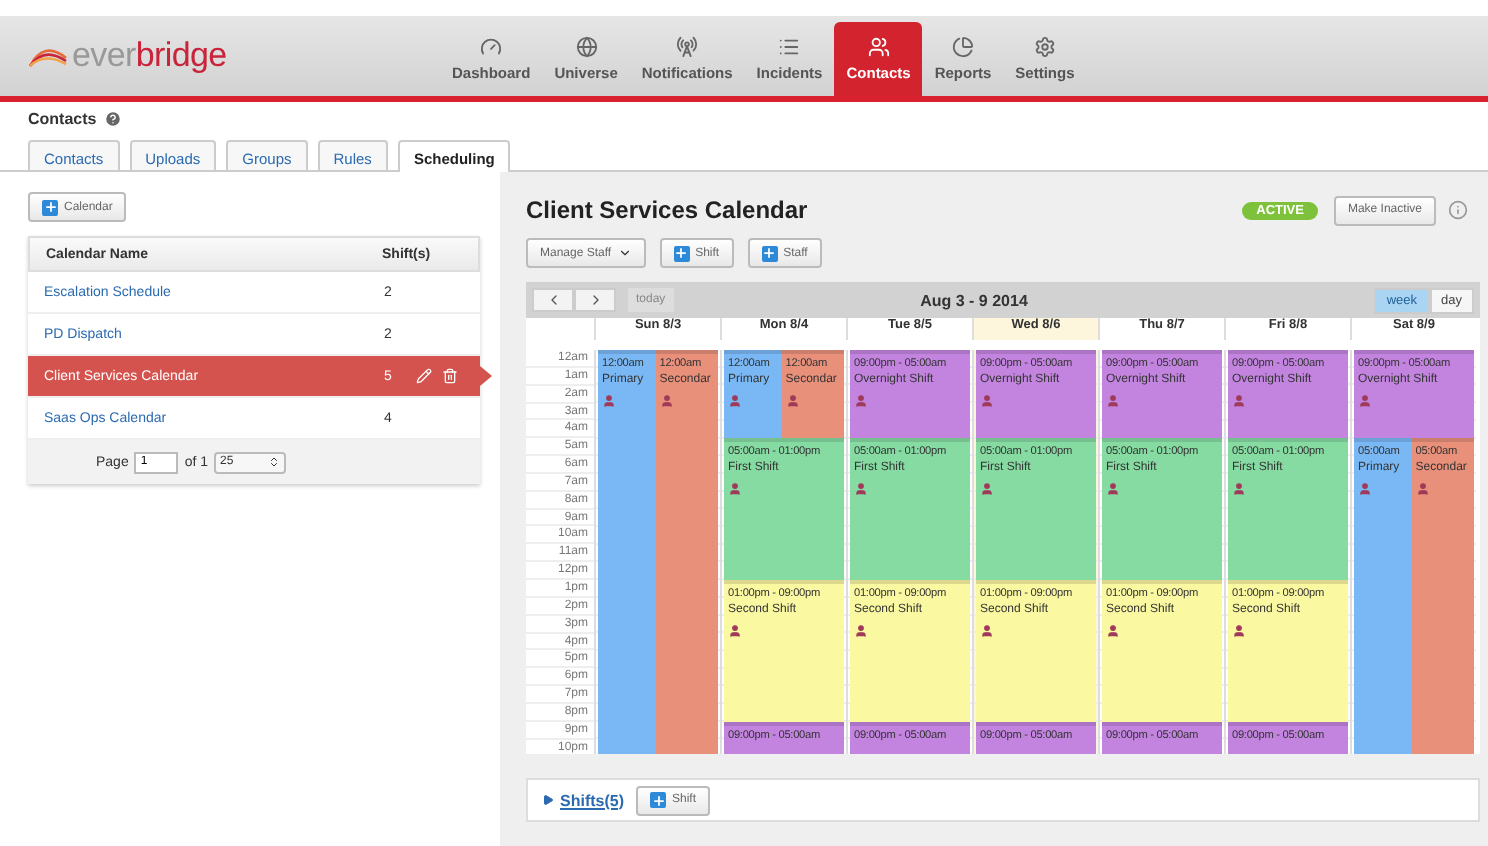 Image resolution: width=1488 pixels, height=846 pixels. I want to click on list-icon, so click(789, 47).